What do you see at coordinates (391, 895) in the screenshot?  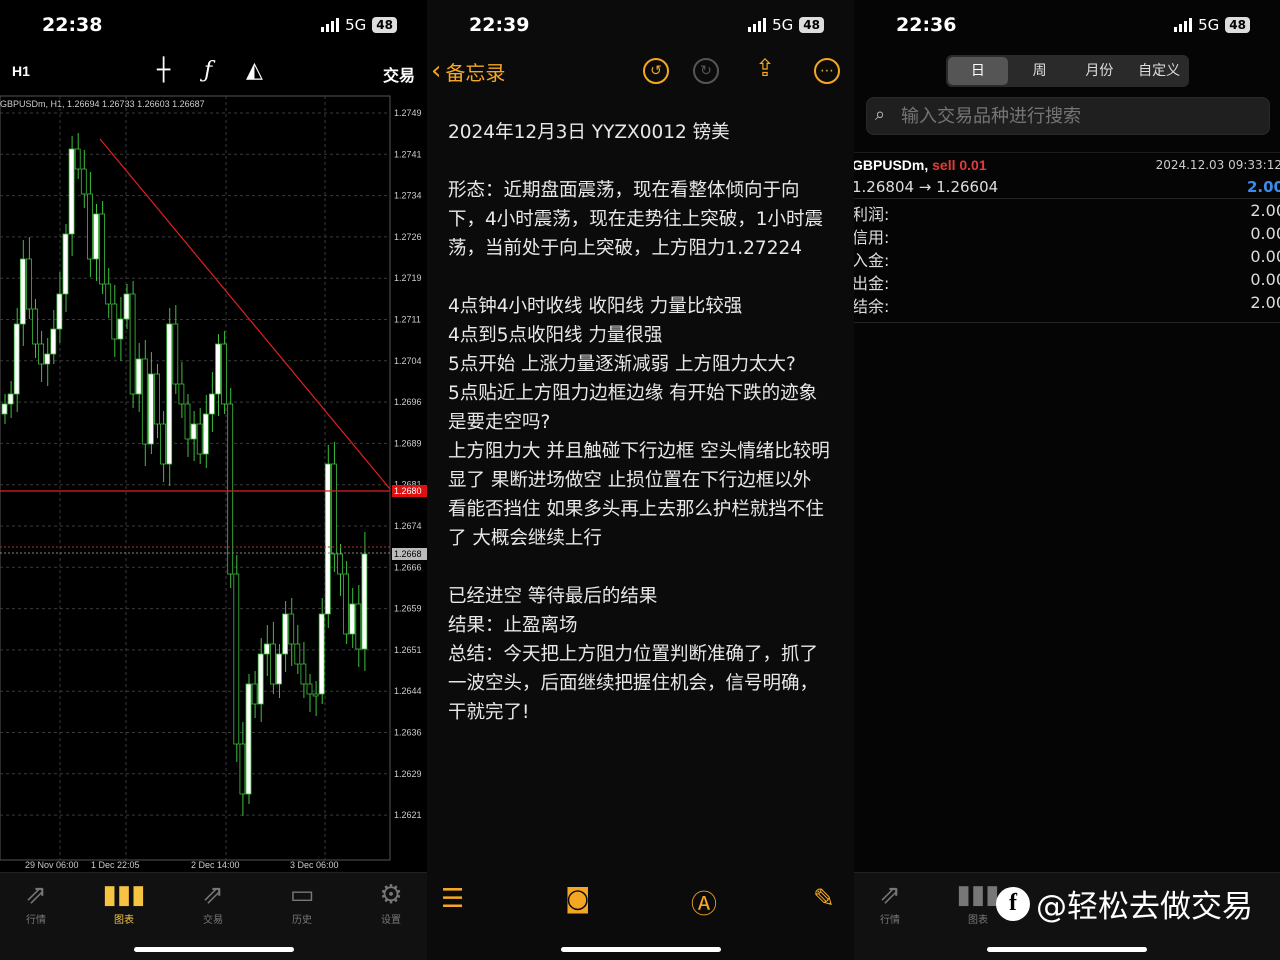 I see `gear-icon: ⚙` at bounding box center [391, 895].